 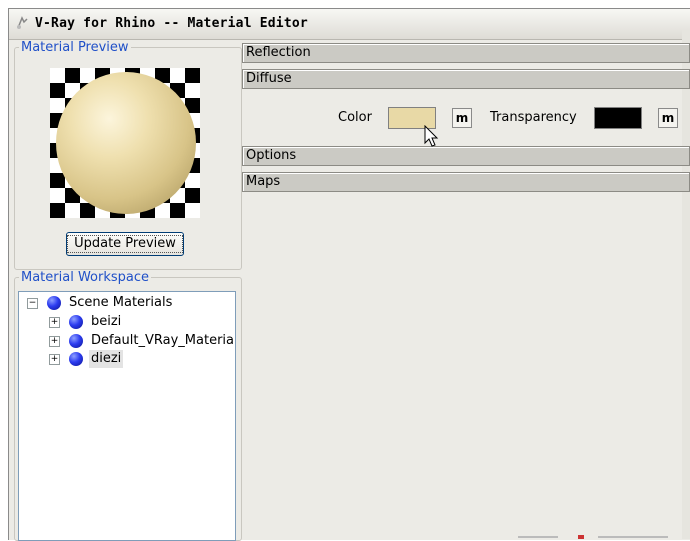 What do you see at coordinates (668, 118) in the screenshot?
I see `transparency-map-button: m` at bounding box center [668, 118].